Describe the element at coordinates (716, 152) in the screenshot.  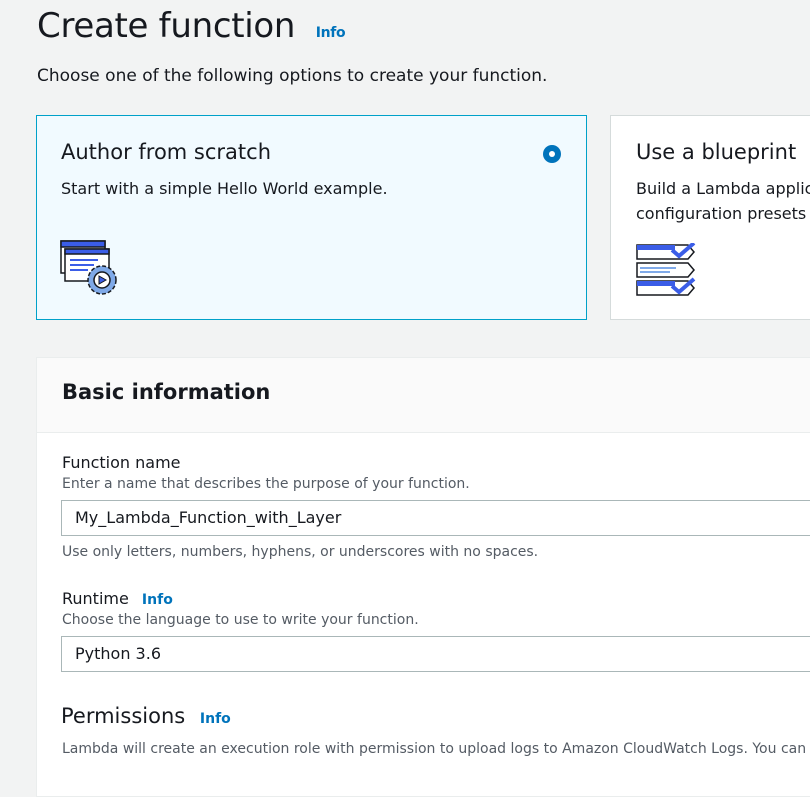
I see `use-blueprint-title: Use a blueprint` at that location.